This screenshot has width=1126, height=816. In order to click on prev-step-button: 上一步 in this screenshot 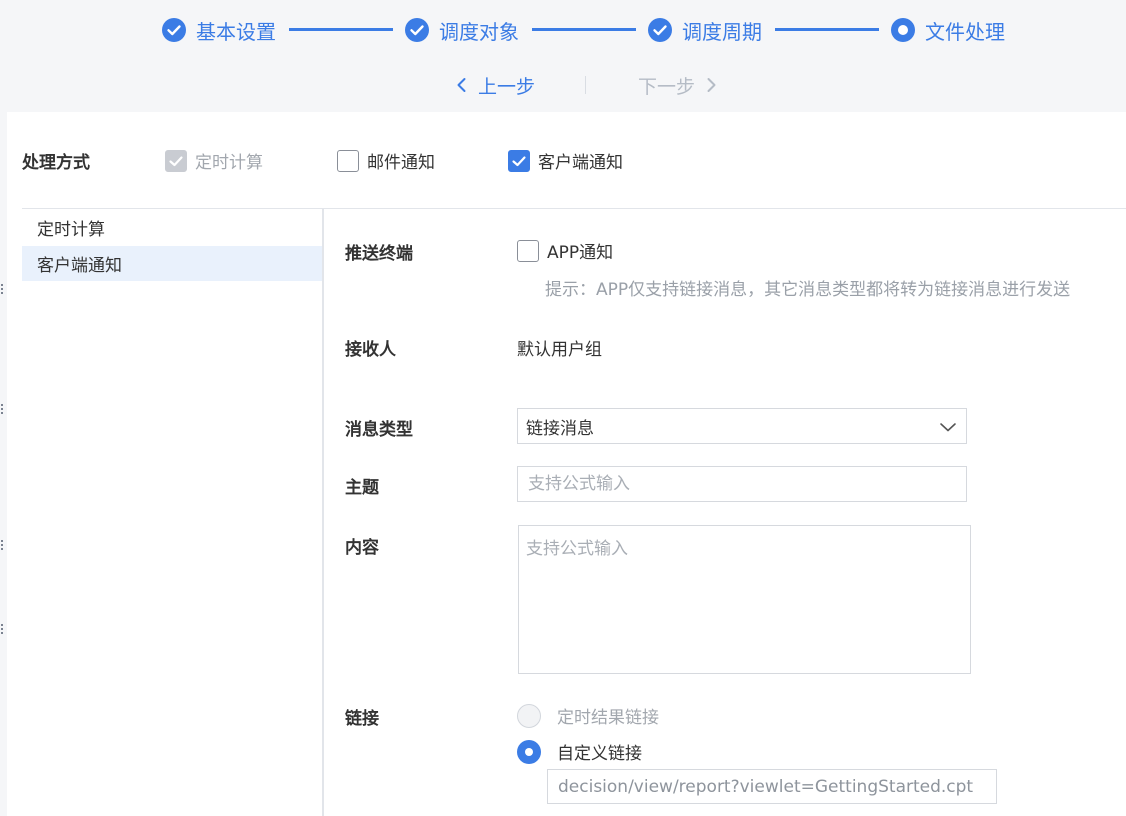, I will do `click(490, 85)`.